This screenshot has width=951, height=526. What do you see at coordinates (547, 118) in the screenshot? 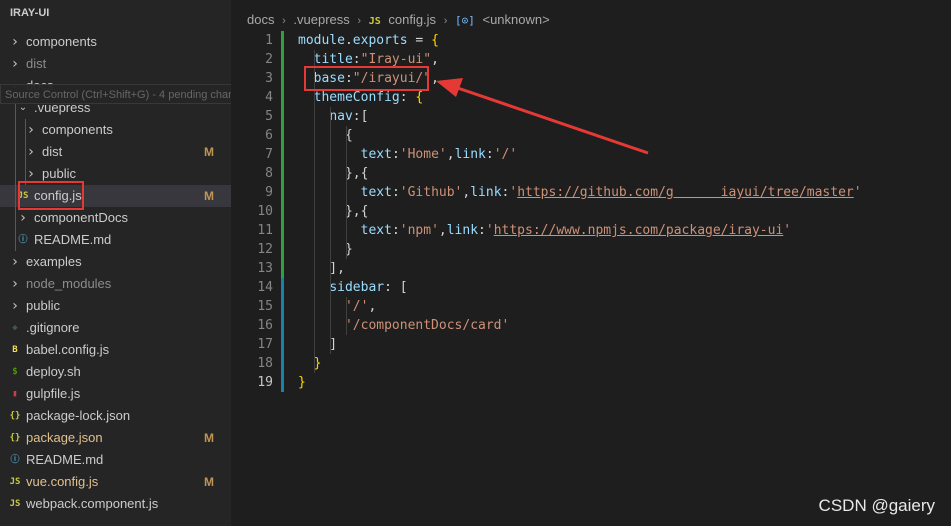
I see `arrow-shaft` at bounding box center [547, 118].